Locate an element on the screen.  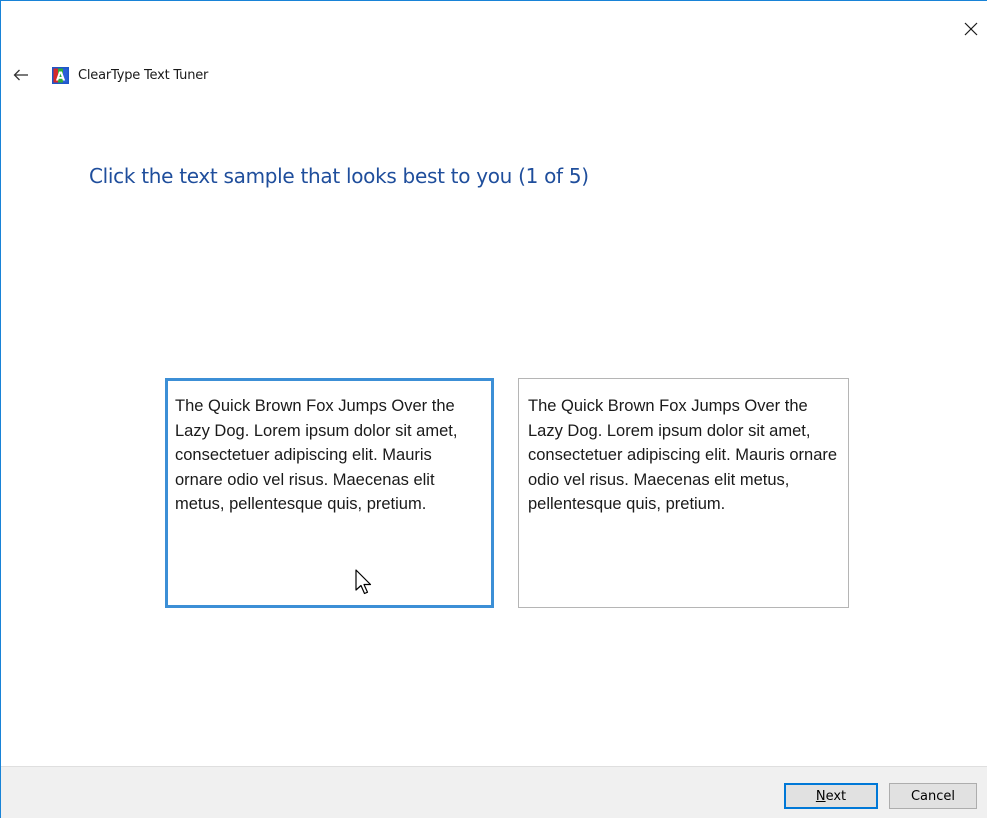
button-bar: Next Cancel is located at coordinates (494, 792).